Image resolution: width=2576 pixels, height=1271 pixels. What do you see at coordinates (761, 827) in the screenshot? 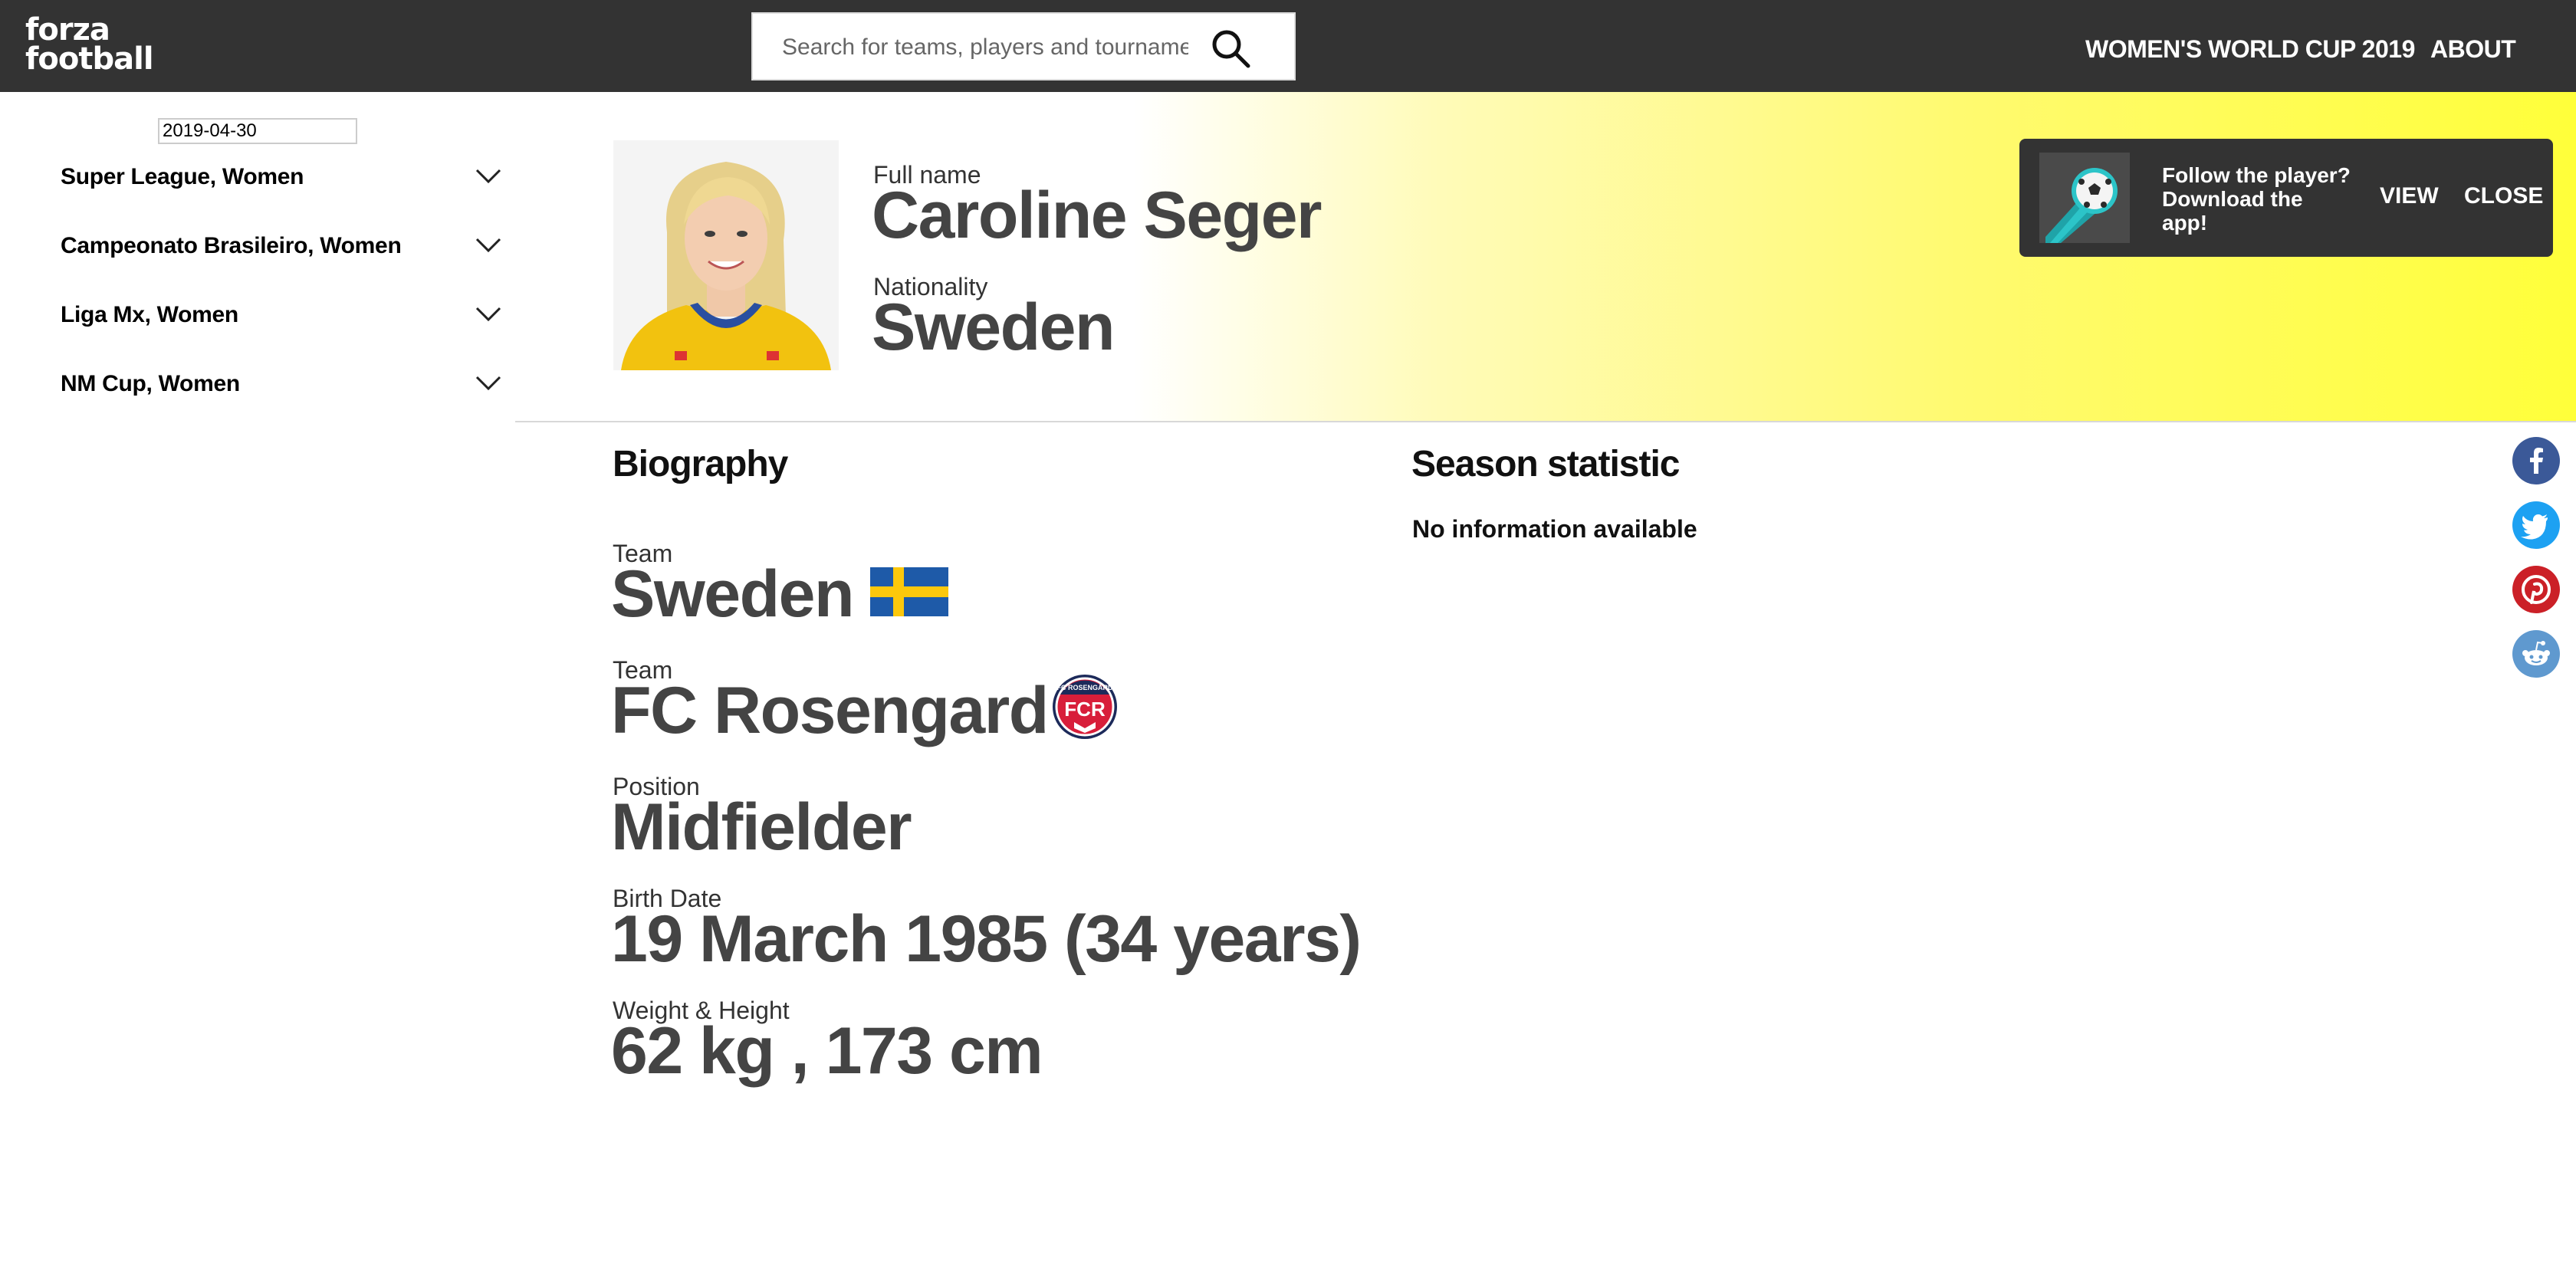
I see `bio-position: Midfielder` at bounding box center [761, 827].